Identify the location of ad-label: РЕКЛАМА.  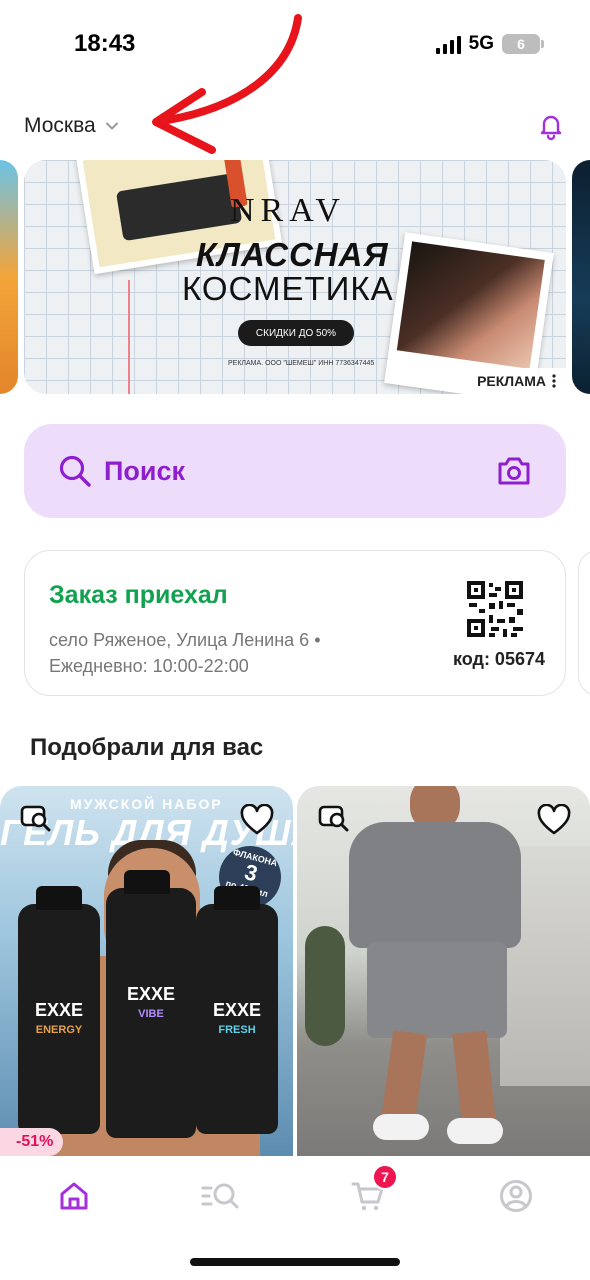
(516, 381).